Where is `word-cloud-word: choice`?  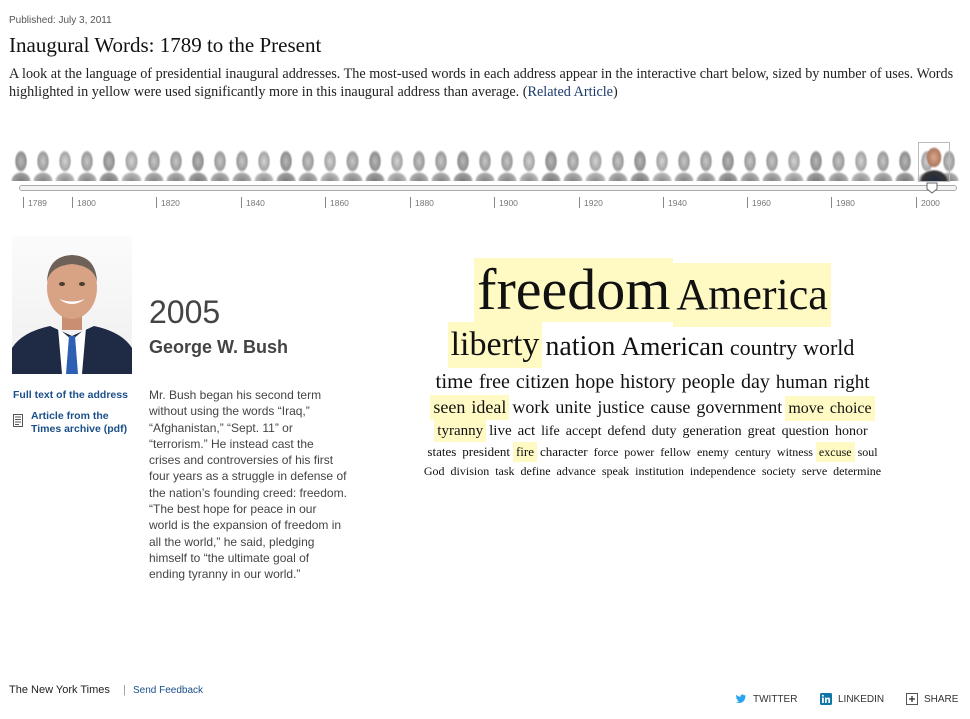
word-cloud-word: choice is located at coordinates (850, 408).